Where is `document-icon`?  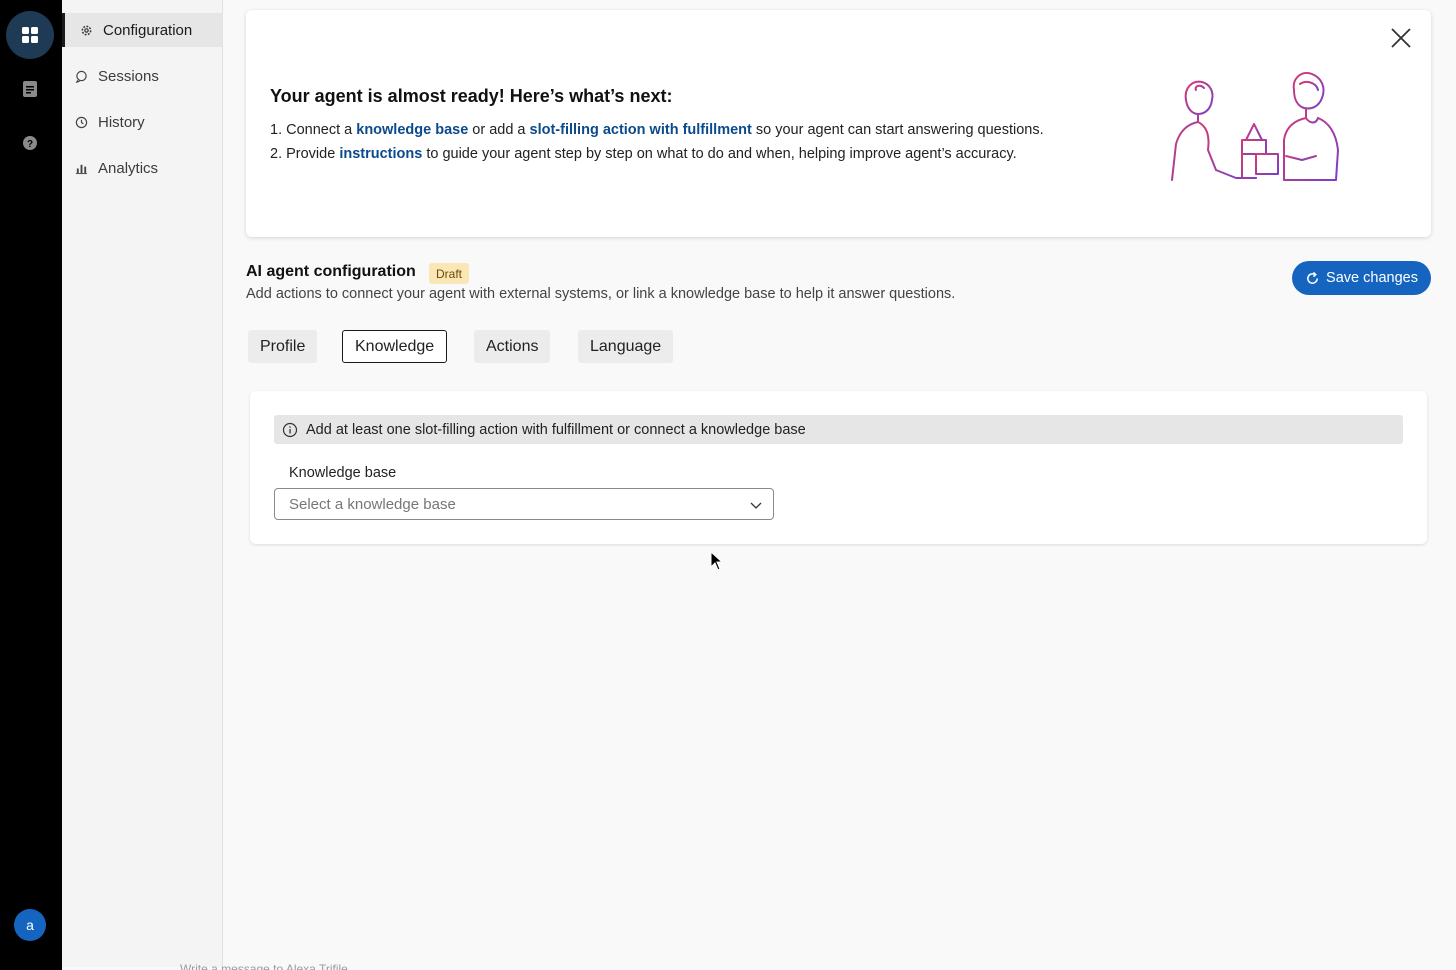
document-icon is located at coordinates (30, 89).